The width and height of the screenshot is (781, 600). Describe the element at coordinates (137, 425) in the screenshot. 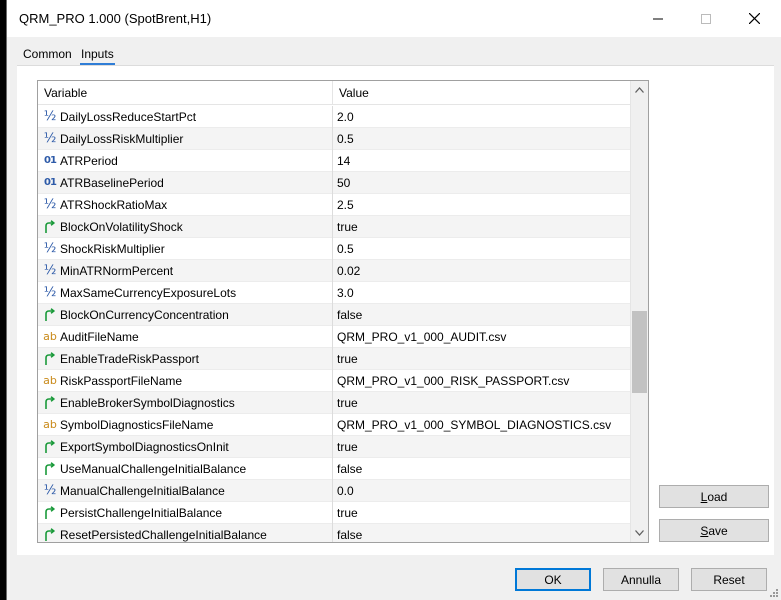

I see `variable-name: SymbolDiagnosticsFileName` at that location.